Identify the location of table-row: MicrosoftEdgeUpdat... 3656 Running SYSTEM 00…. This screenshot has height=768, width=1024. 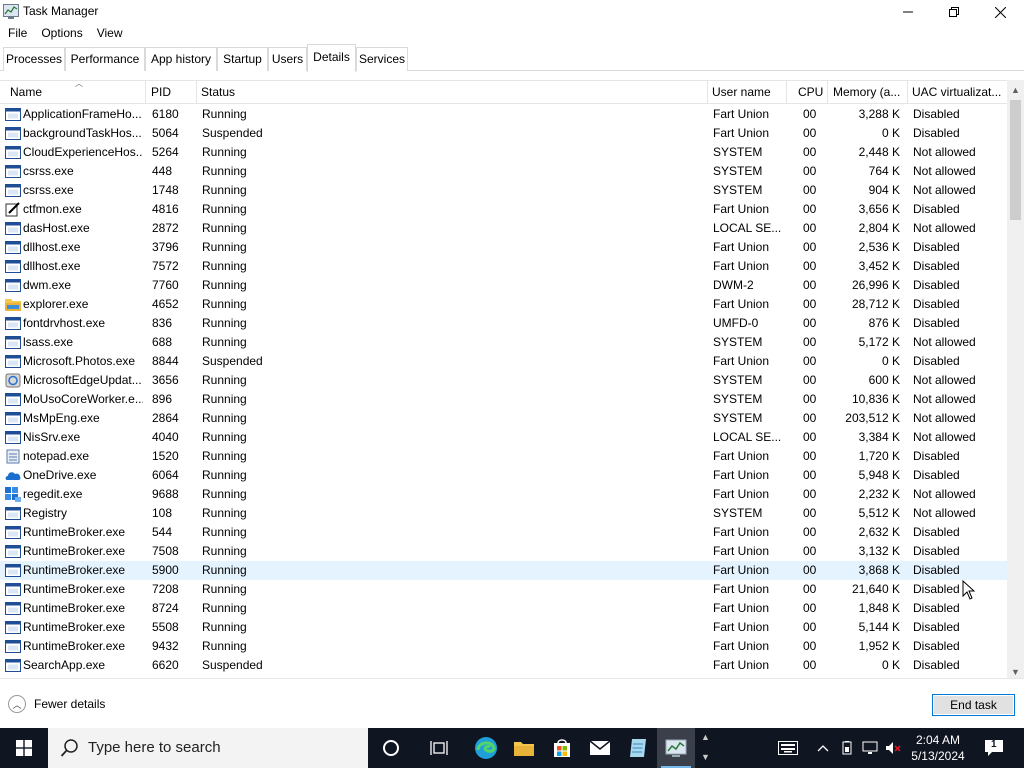
(503, 380).